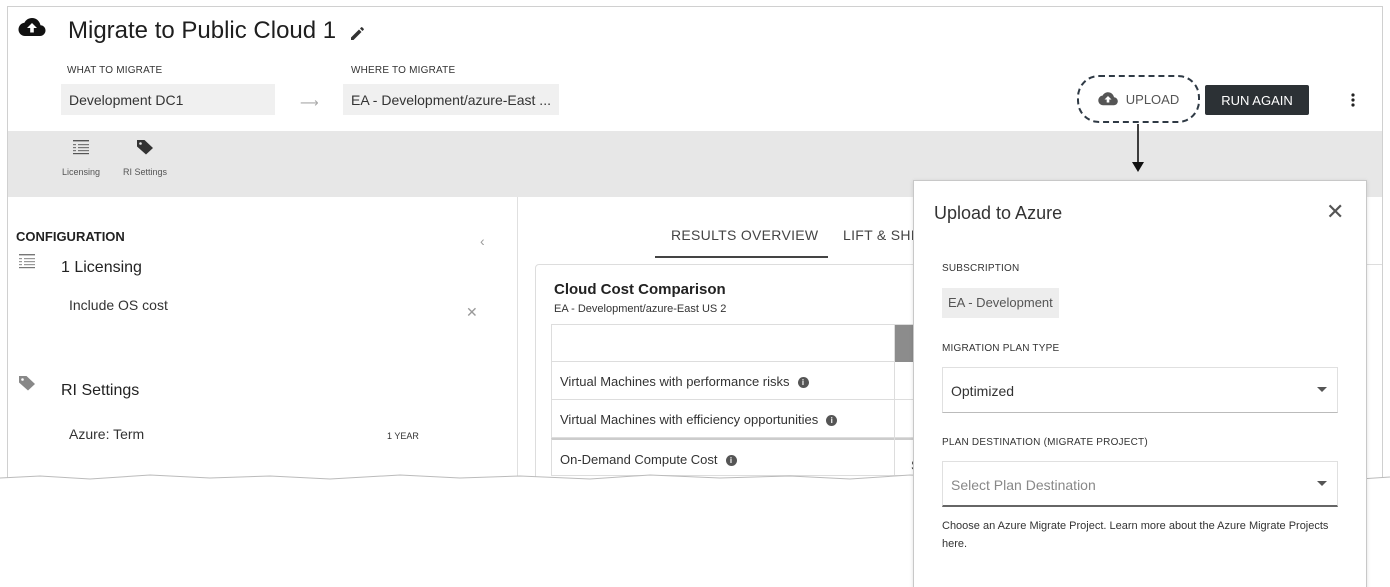 Image resolution: width=1390 pixels, height=587 pixels. Describe the element at coordinates (100, 390) in the screenshot. I see `ri-settings-section-title: RI Settings` at that location.